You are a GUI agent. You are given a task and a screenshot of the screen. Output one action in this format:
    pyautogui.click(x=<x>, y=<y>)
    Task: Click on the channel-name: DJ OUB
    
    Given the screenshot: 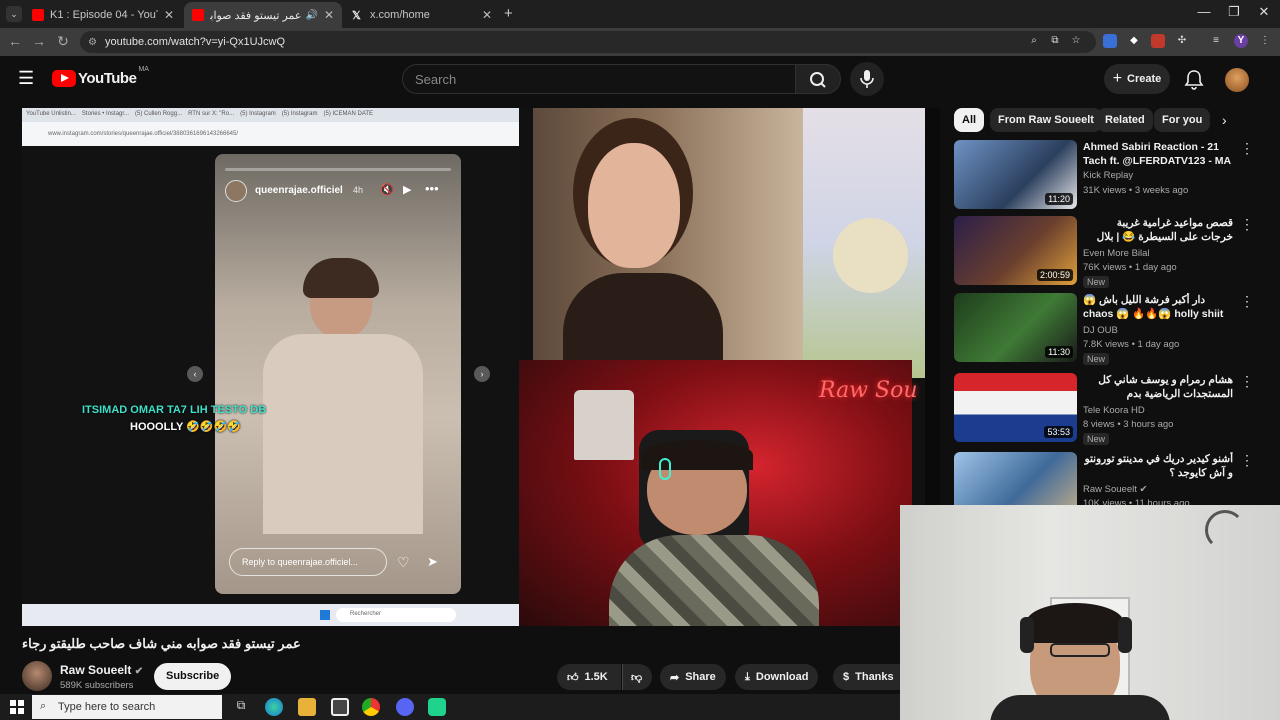 What is the action you would take?
    pyautogui.click(x=1100, y=330)
    